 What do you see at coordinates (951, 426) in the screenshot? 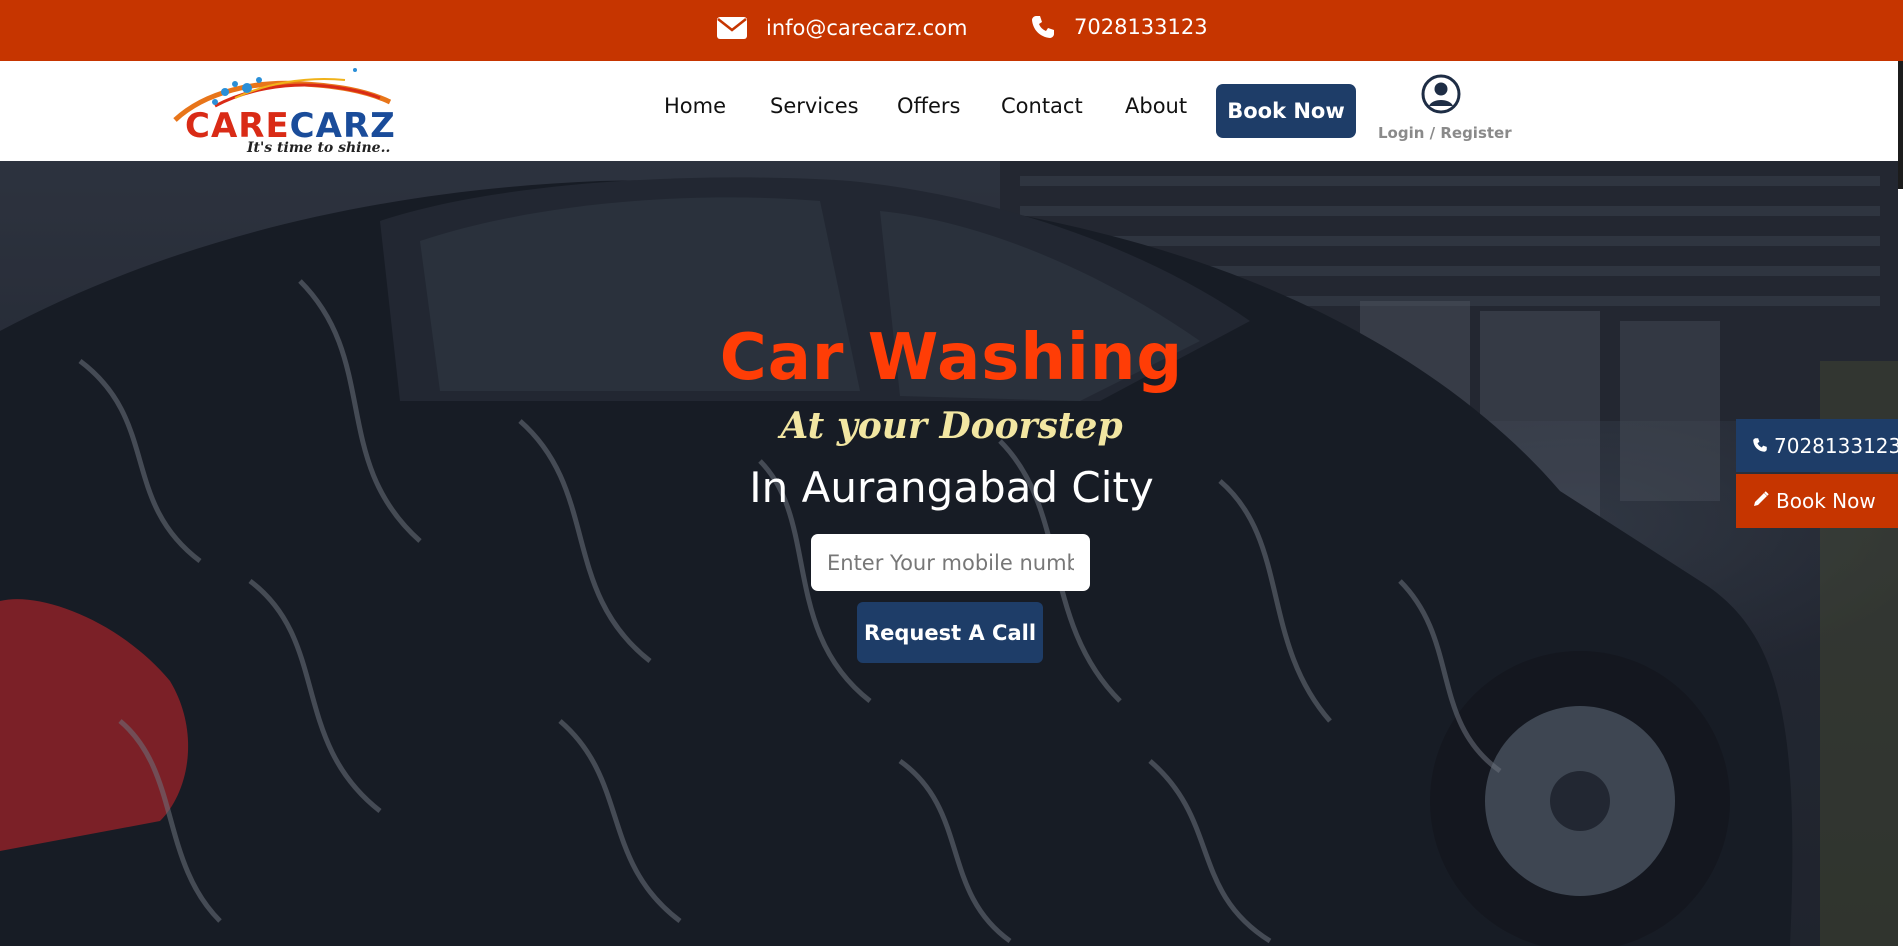
I see `hero-subtitle: At your Doorstep` at bounding box center [951, 426].